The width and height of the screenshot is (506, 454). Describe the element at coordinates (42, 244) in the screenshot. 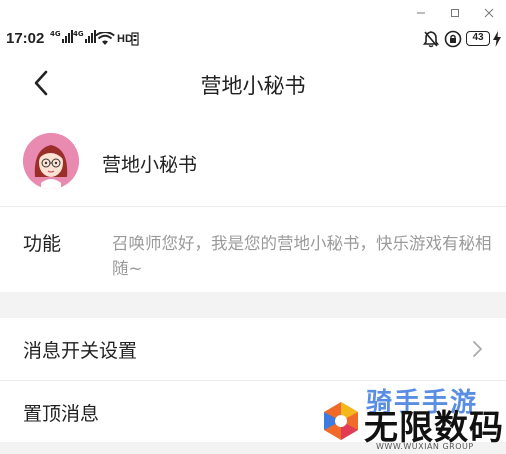

I see `feature-label: 功能` at that location.